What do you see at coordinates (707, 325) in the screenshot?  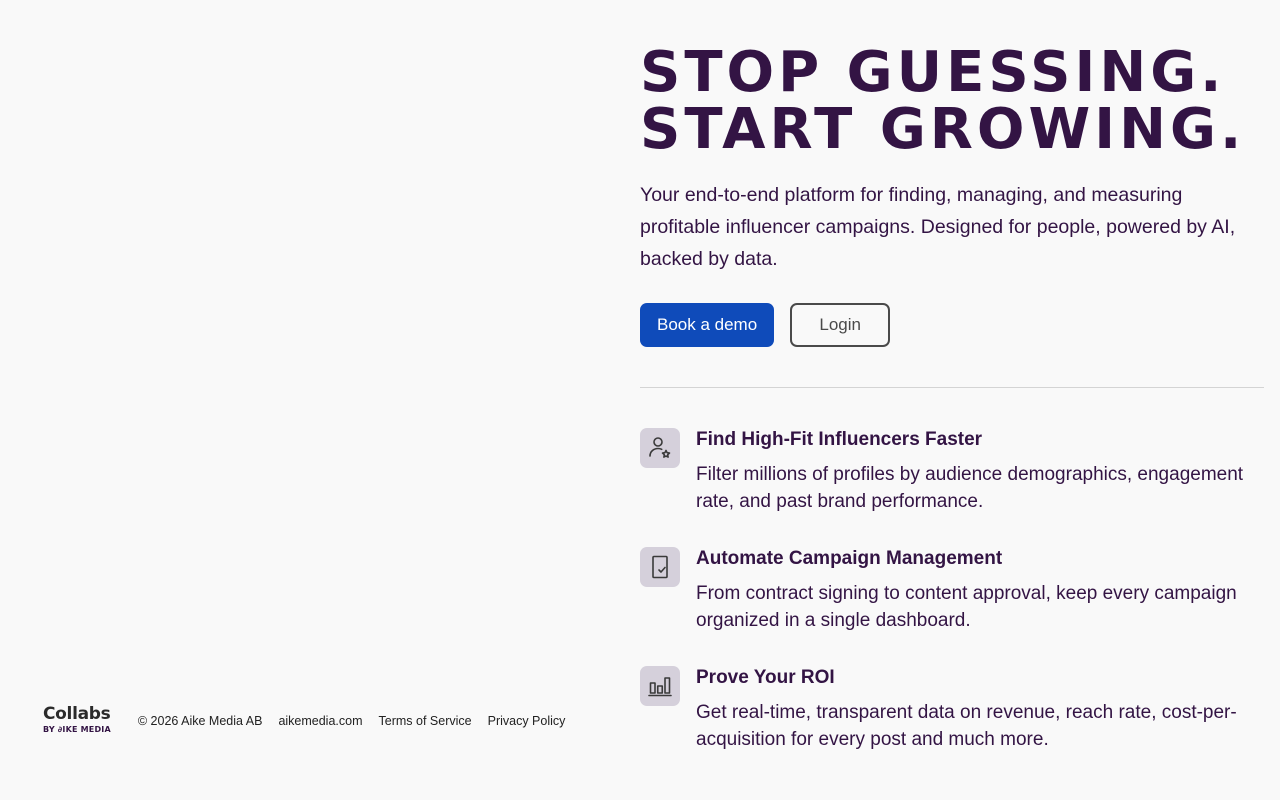 I see `book-demo-button: Book a demo` at bounding box center [707, 325].